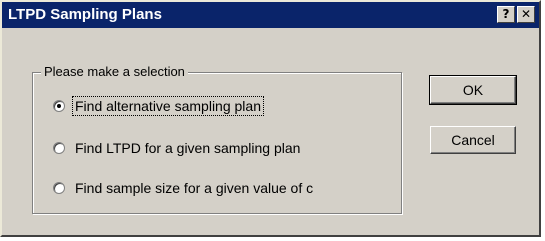  I want to click on radio-label: Find LTPD for a given sampling plan, so click(188, 148).